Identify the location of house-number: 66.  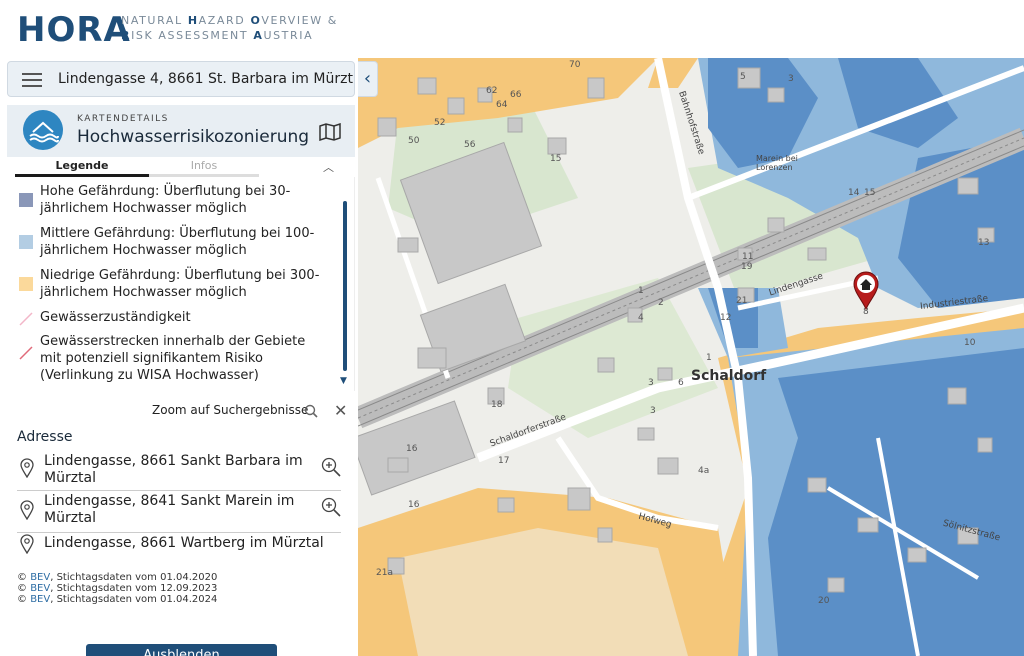
(516, 95).